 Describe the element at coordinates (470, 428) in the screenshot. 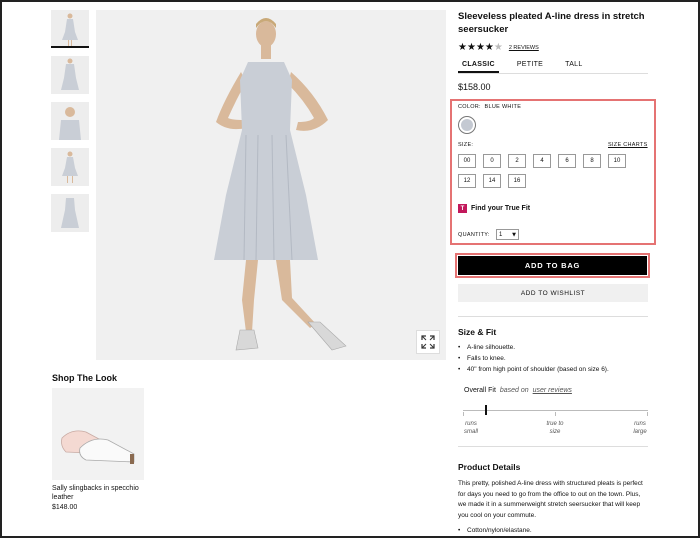

I see `fit-scale-runs-small: runs small` at that location.